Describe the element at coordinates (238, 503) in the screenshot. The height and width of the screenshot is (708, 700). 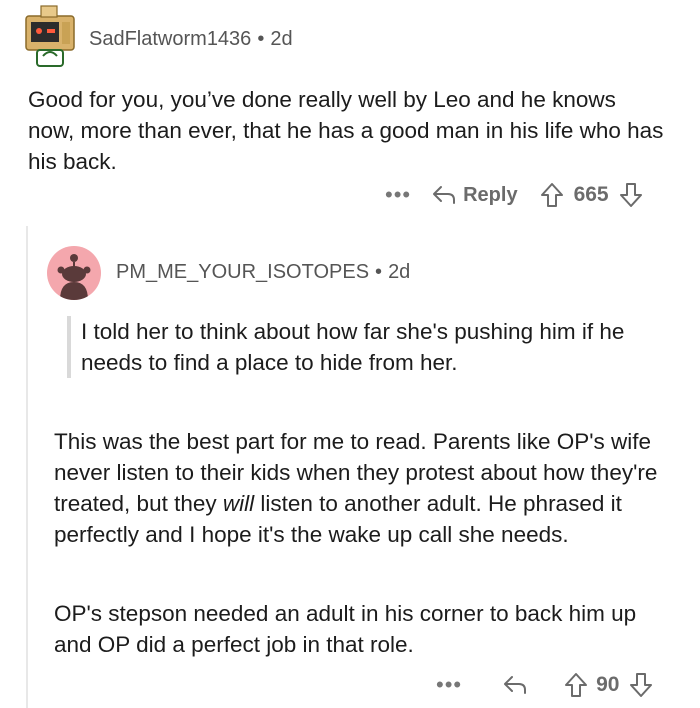
I see `reply-emphasis: will` at that location.